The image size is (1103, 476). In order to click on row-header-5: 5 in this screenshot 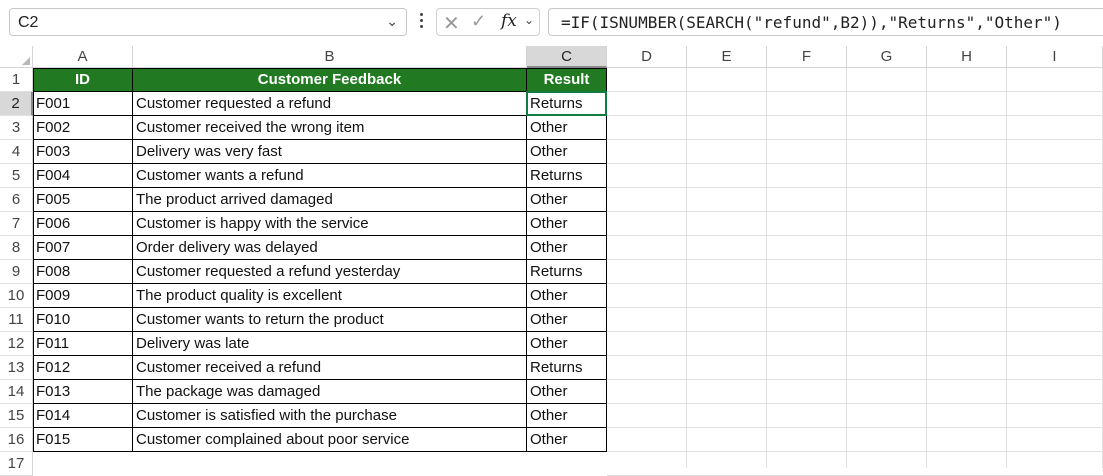, I will do `click(16, 176)`.